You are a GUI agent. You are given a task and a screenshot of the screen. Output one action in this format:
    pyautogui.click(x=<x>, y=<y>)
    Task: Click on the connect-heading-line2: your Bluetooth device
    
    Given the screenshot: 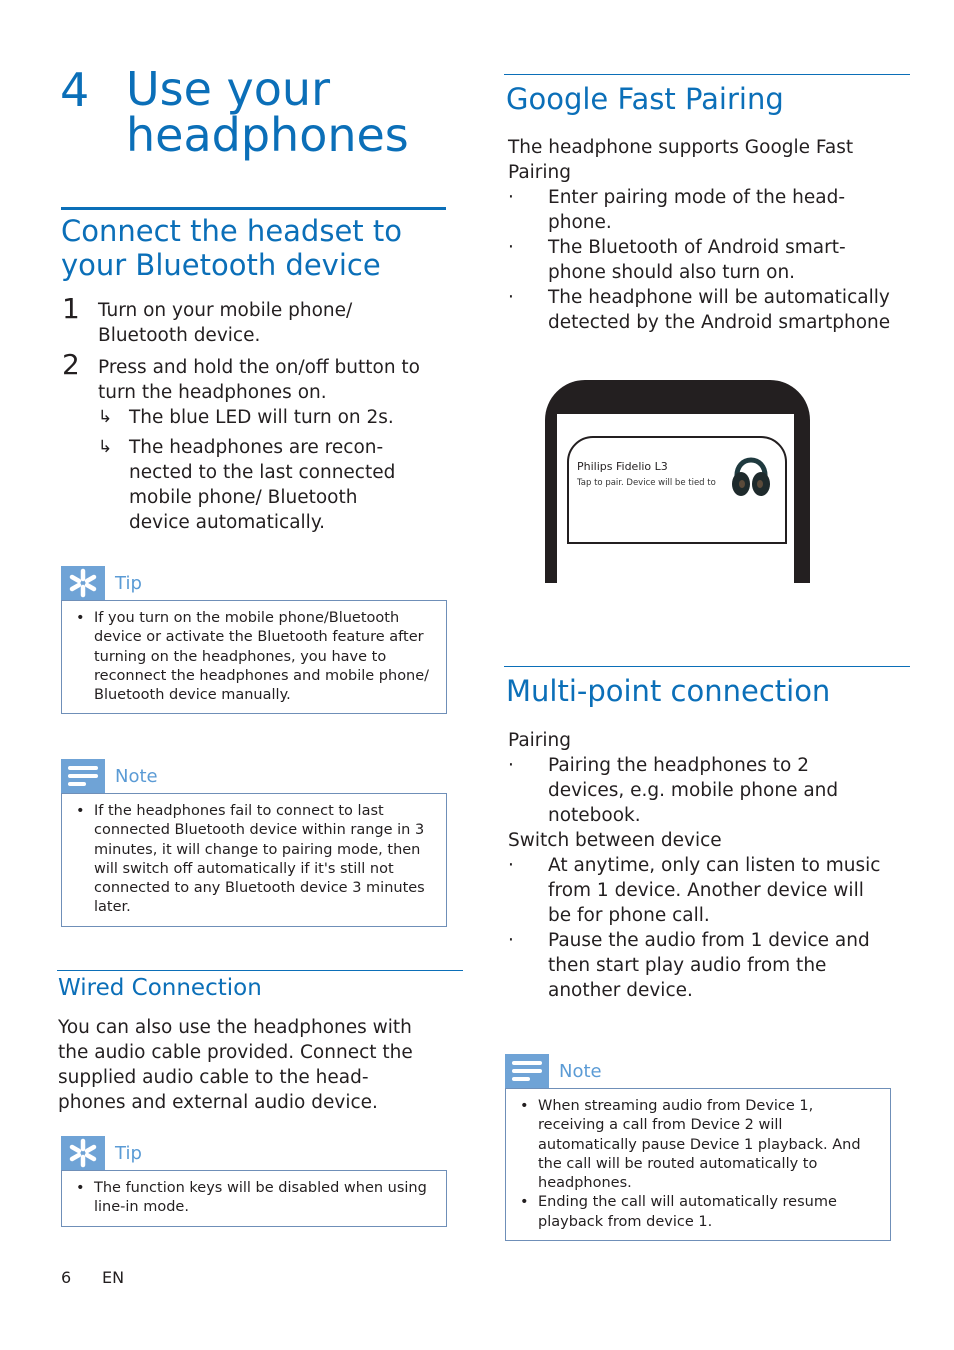 What is the action you would take?
    pyautogui.click(x=221, y=265)
    